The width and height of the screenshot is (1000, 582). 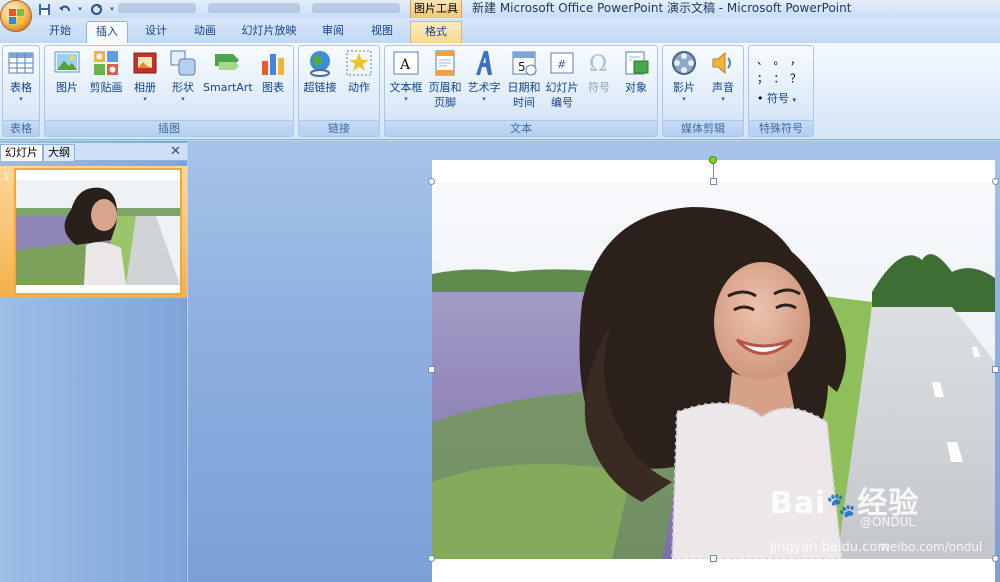 What do you see at coordinates (445, 63) in the screenshot?
I see `header-footer-icon` at bounding box center [445, 63].